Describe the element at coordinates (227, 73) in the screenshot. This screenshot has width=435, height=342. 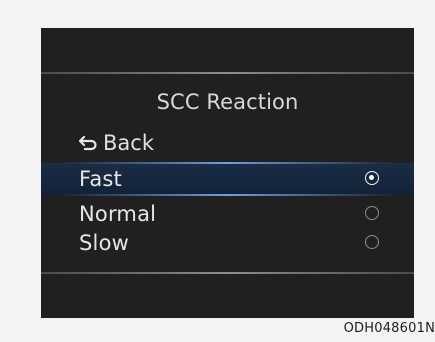
I see `top-divider` at that location.